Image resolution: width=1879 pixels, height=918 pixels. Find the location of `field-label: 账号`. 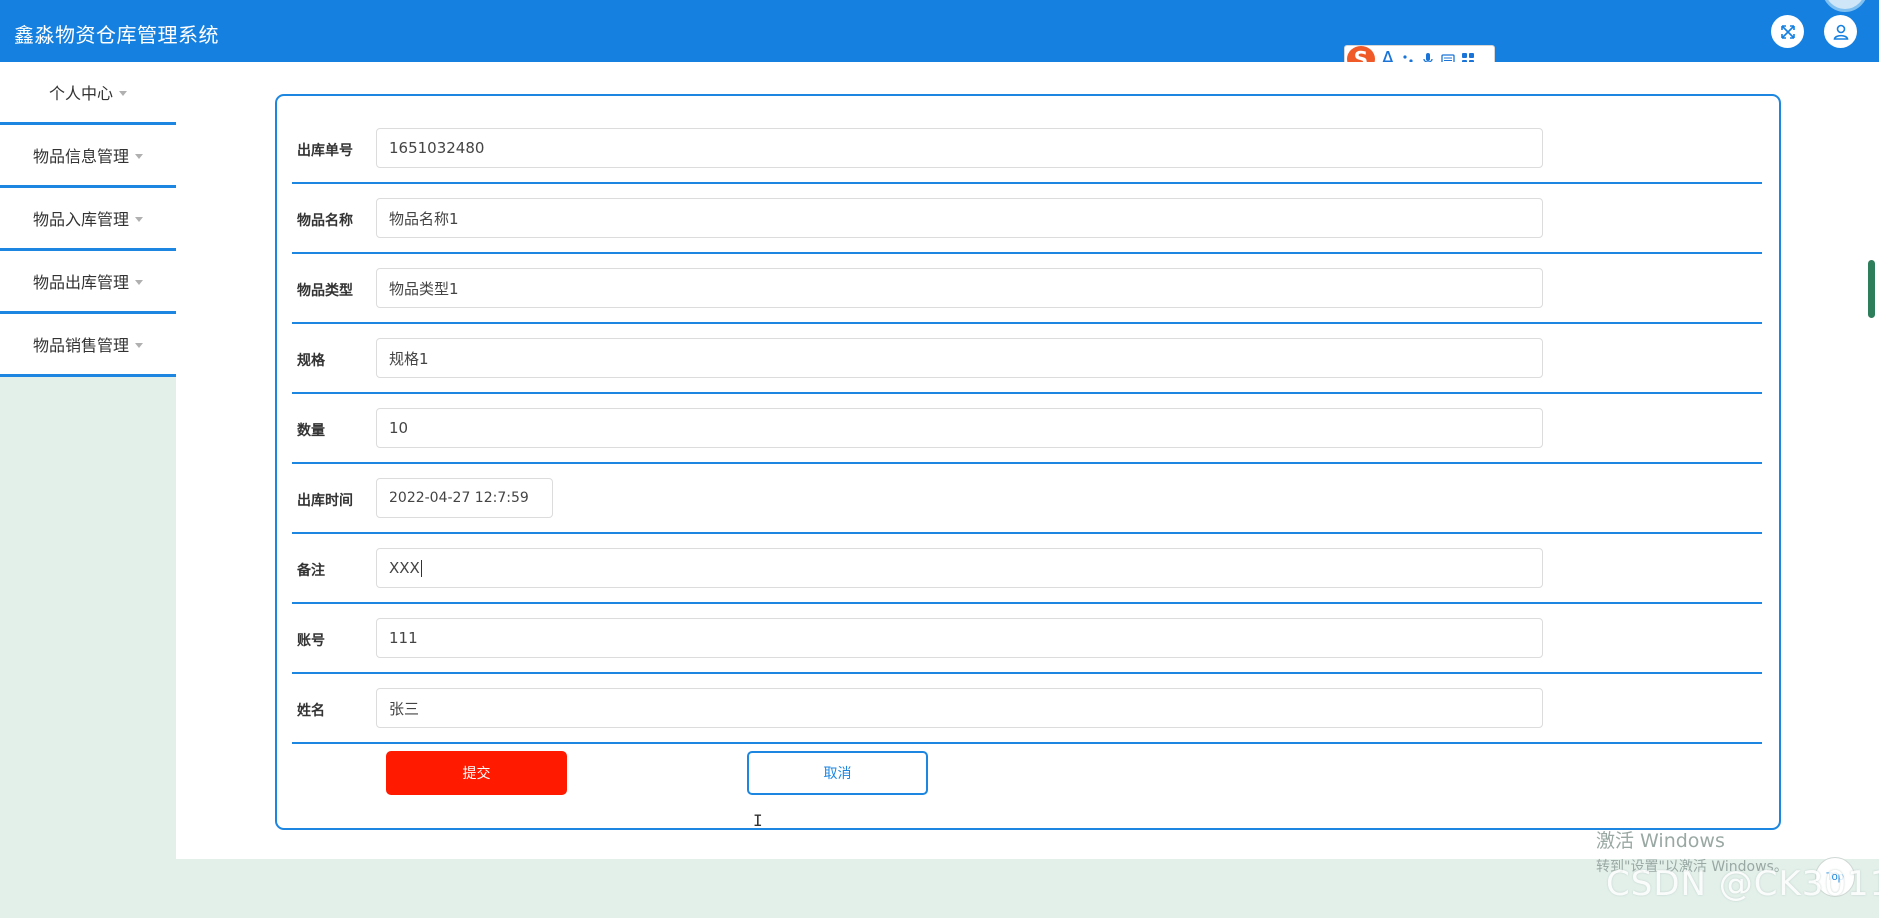

field-label: 账号 is located at coordinates (311, 641).